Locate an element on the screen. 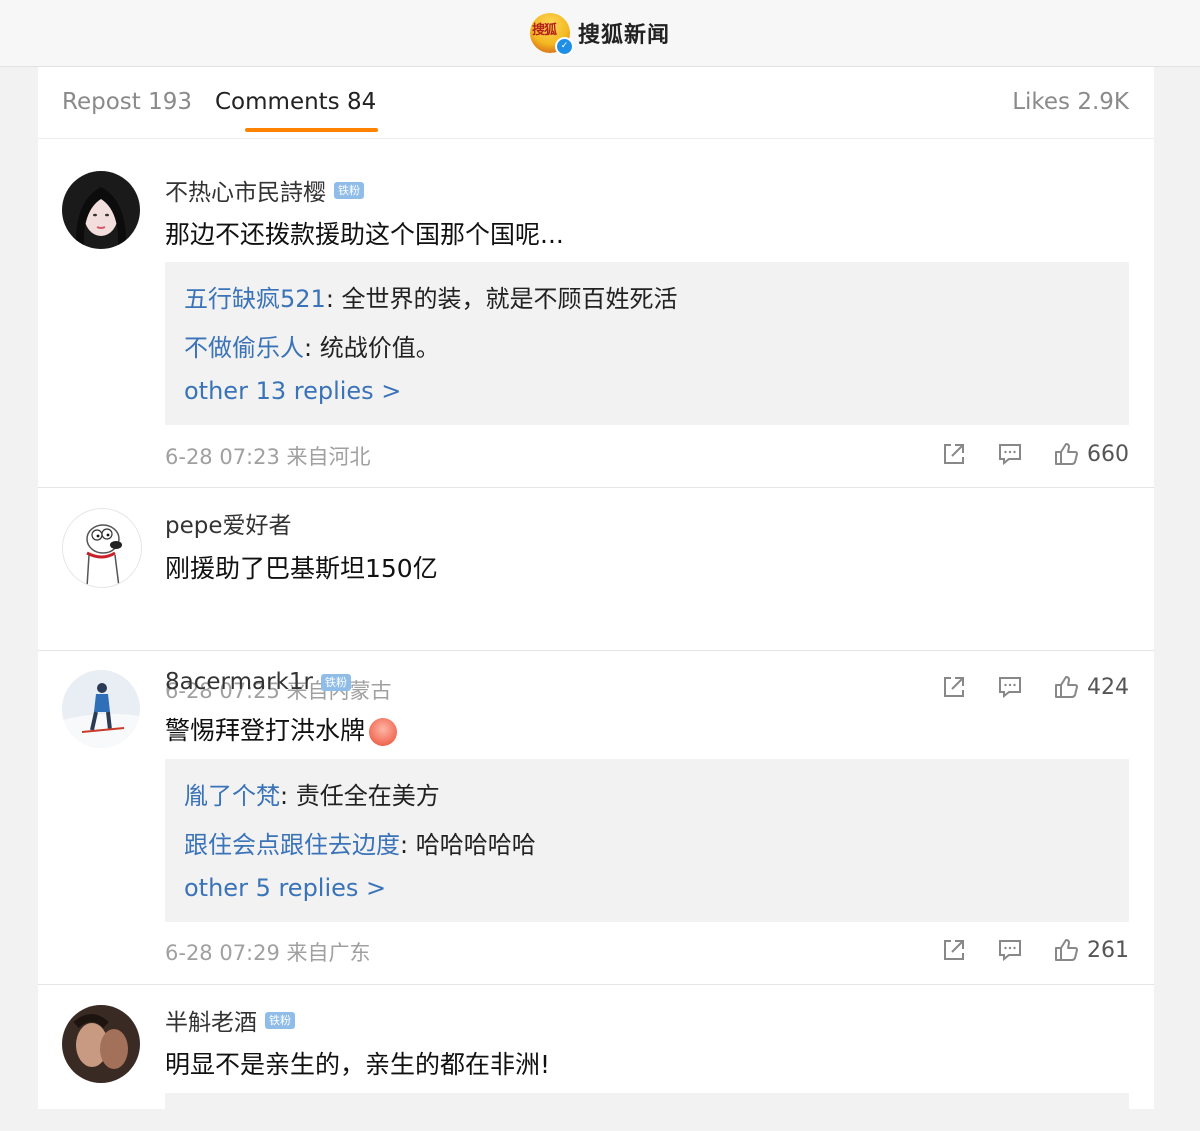 This screenshot has width=1200, height=1131. reply-username: 不做偷乐人 is located at coordinates (244, 348).